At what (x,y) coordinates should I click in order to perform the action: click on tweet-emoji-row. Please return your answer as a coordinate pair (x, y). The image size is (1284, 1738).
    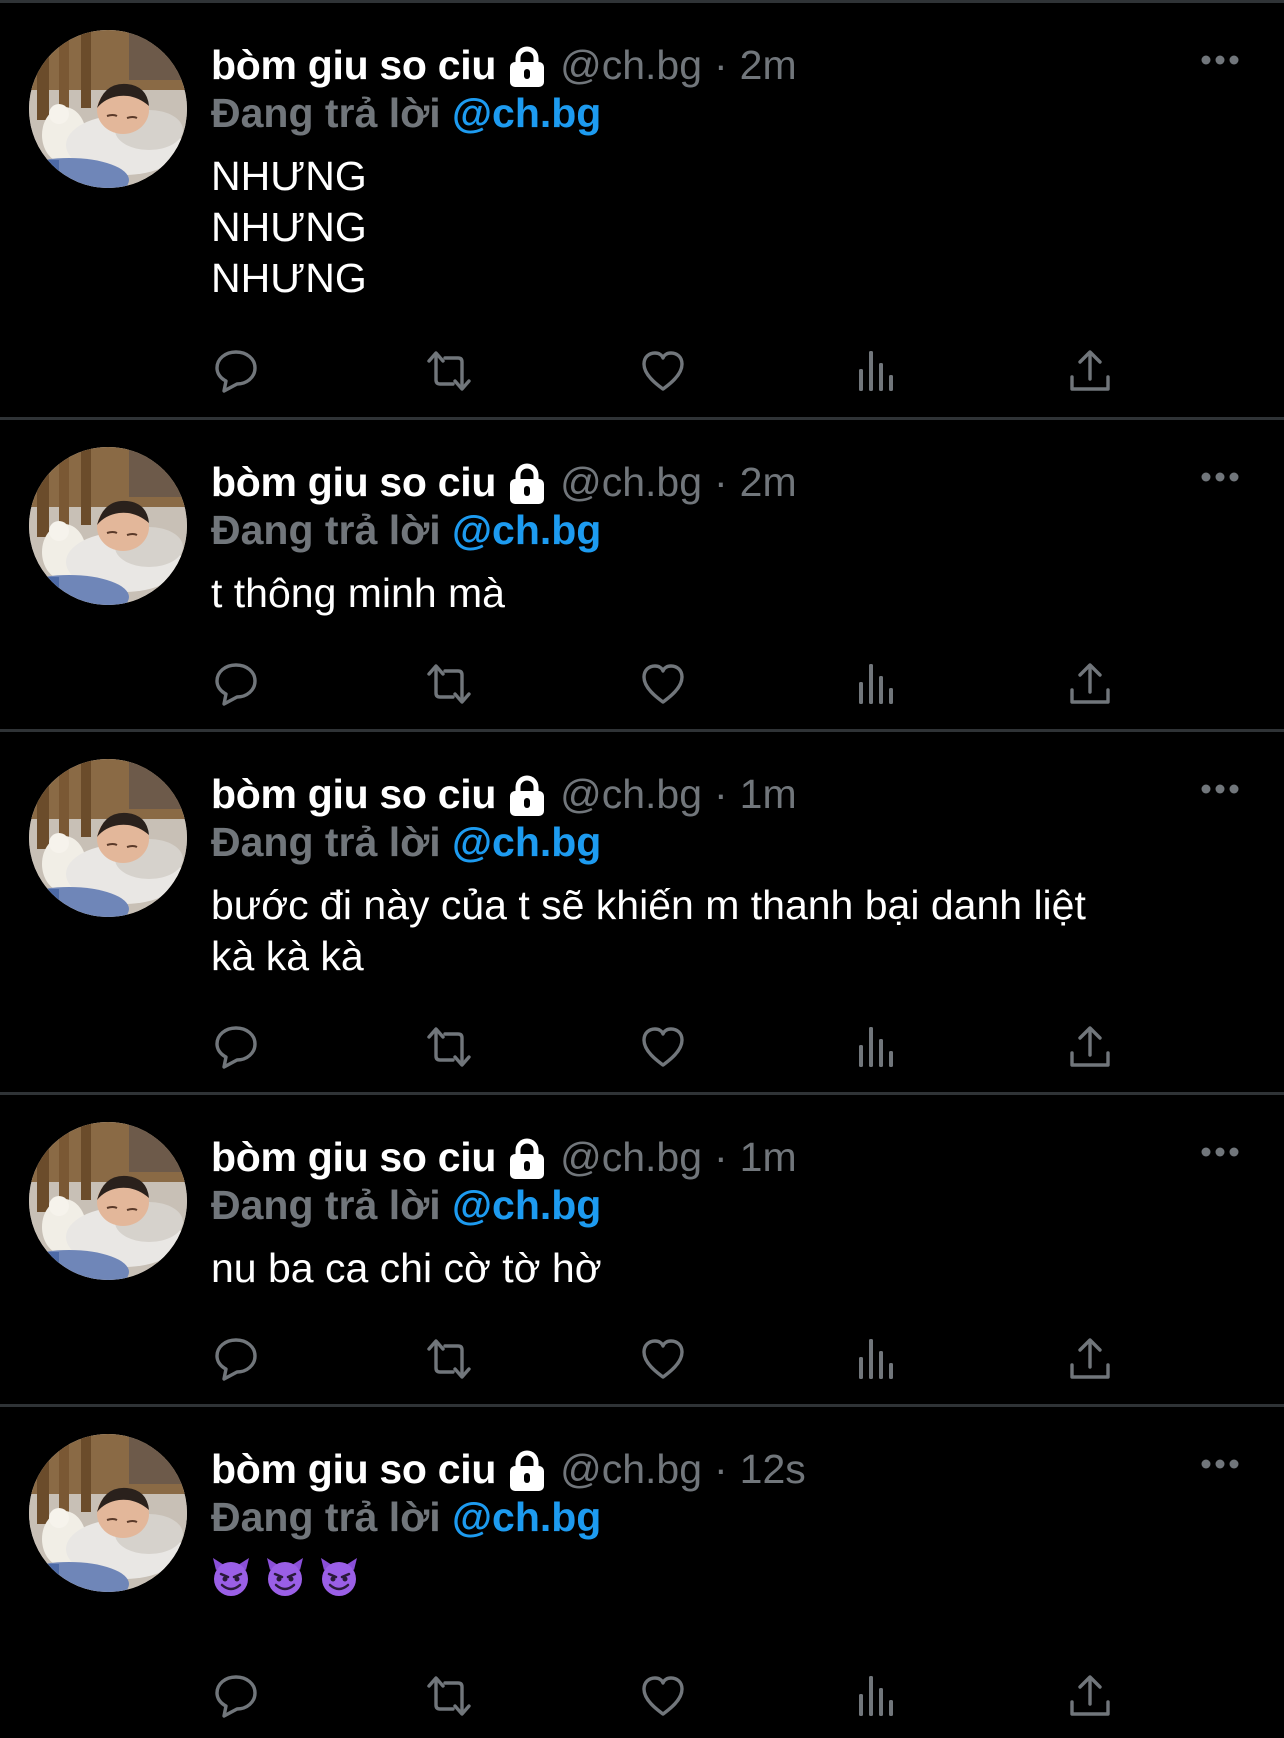
    Looking at the image, I should click on (285, 1579).